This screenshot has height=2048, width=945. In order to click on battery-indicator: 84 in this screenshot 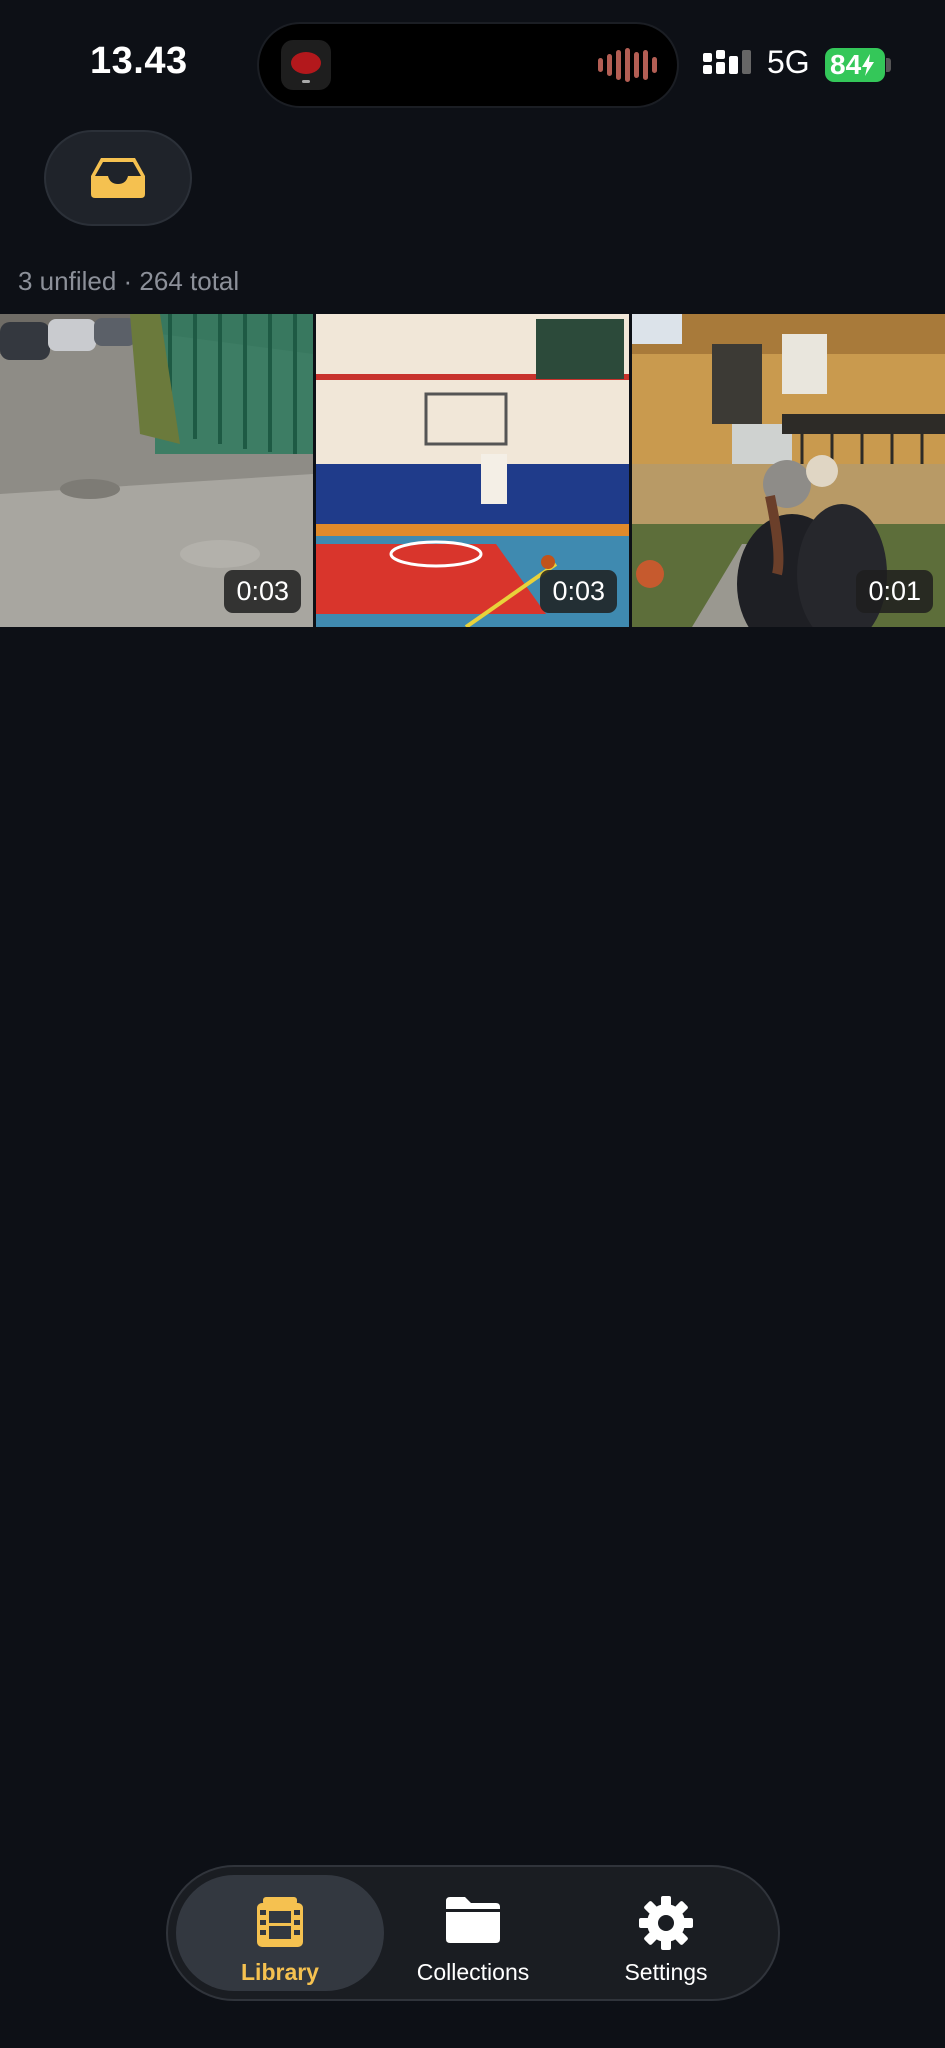, I will do `click(855, 65)`.